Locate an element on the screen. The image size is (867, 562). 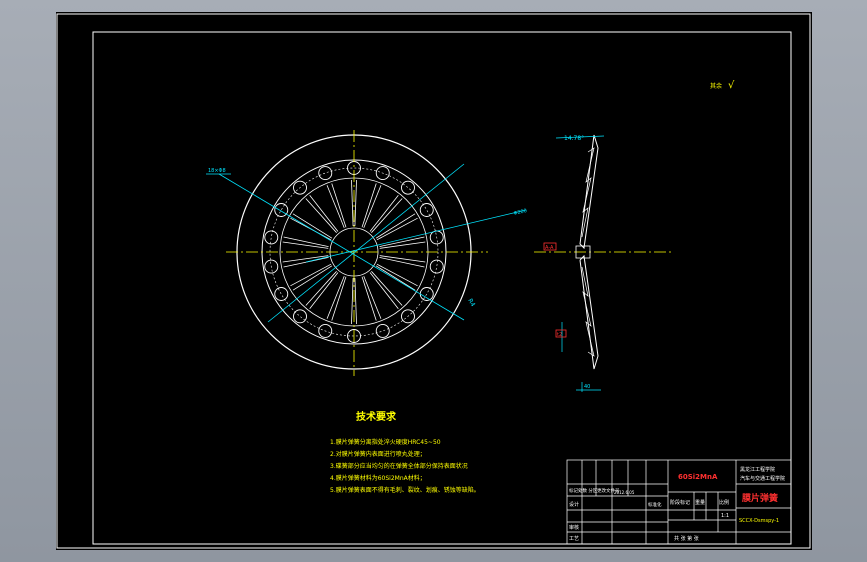
angle-dim-text: 14.78° is located at coordinates (574, 138).